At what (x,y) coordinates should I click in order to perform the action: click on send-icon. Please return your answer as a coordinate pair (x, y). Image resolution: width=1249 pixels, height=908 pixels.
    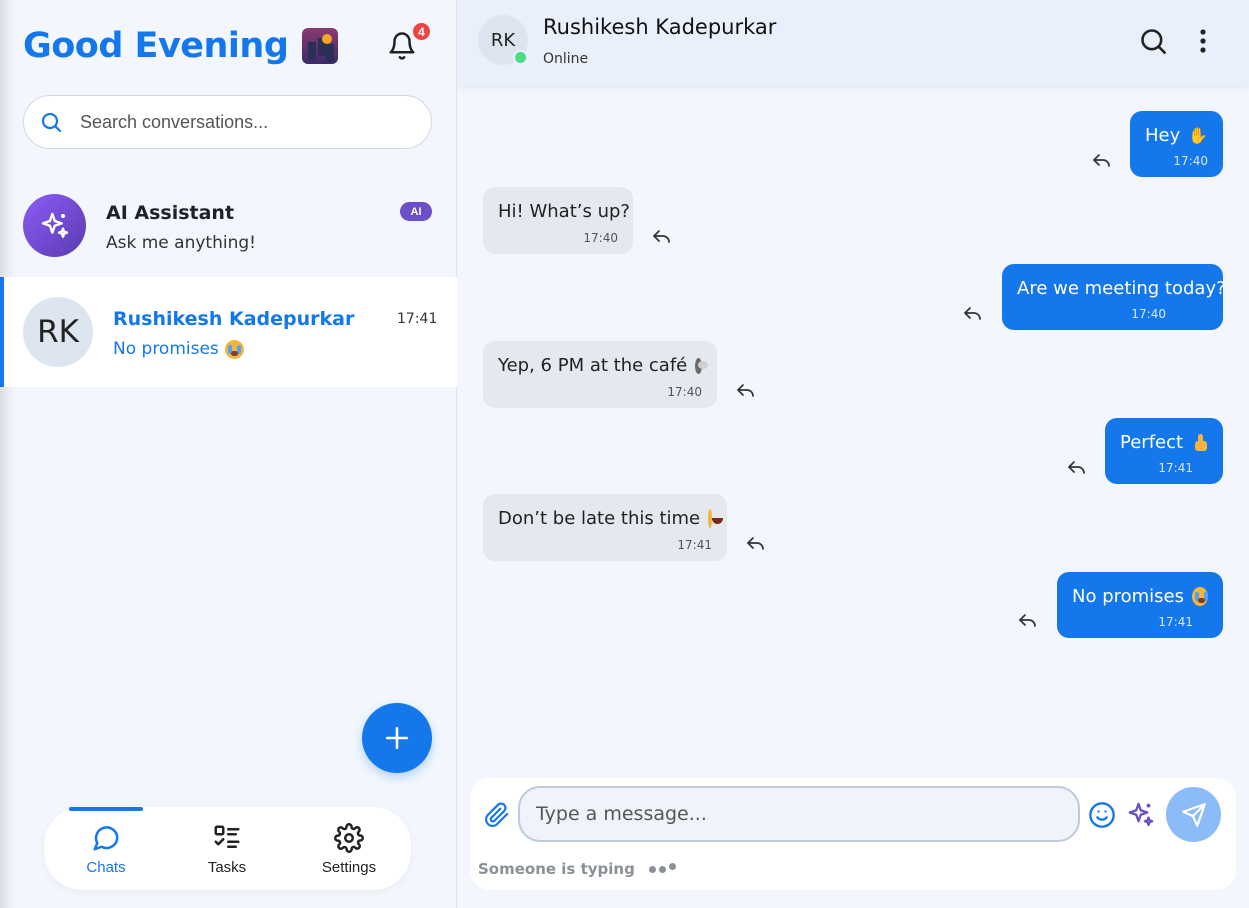
    Looking at the image, I should click on (1193, 814).